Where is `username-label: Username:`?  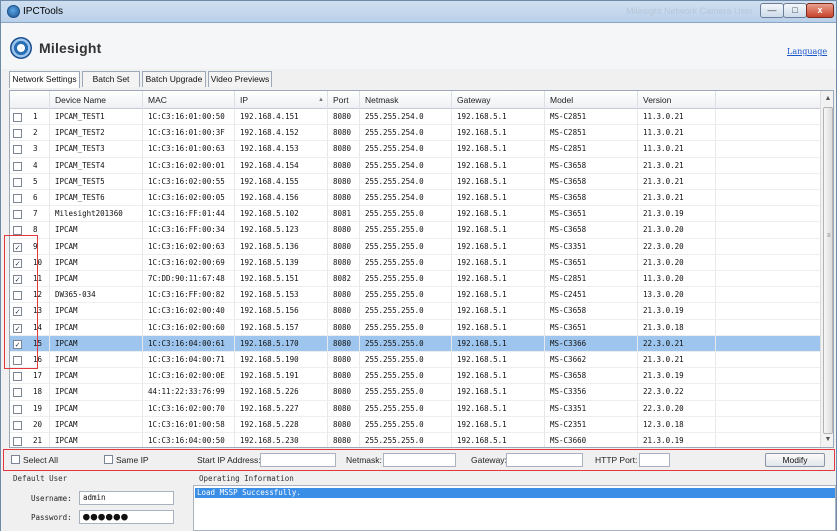
username-label: Username: is located at coordinates (51, 498).